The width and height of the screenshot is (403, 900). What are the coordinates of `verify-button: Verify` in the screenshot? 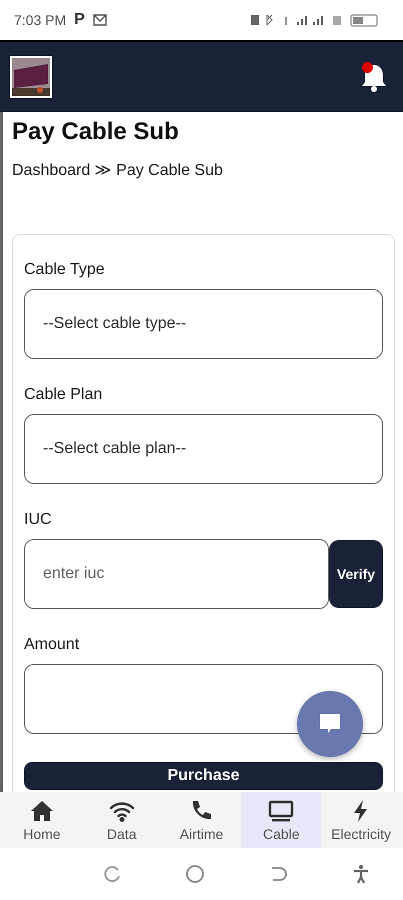 It's located at (356, 574).